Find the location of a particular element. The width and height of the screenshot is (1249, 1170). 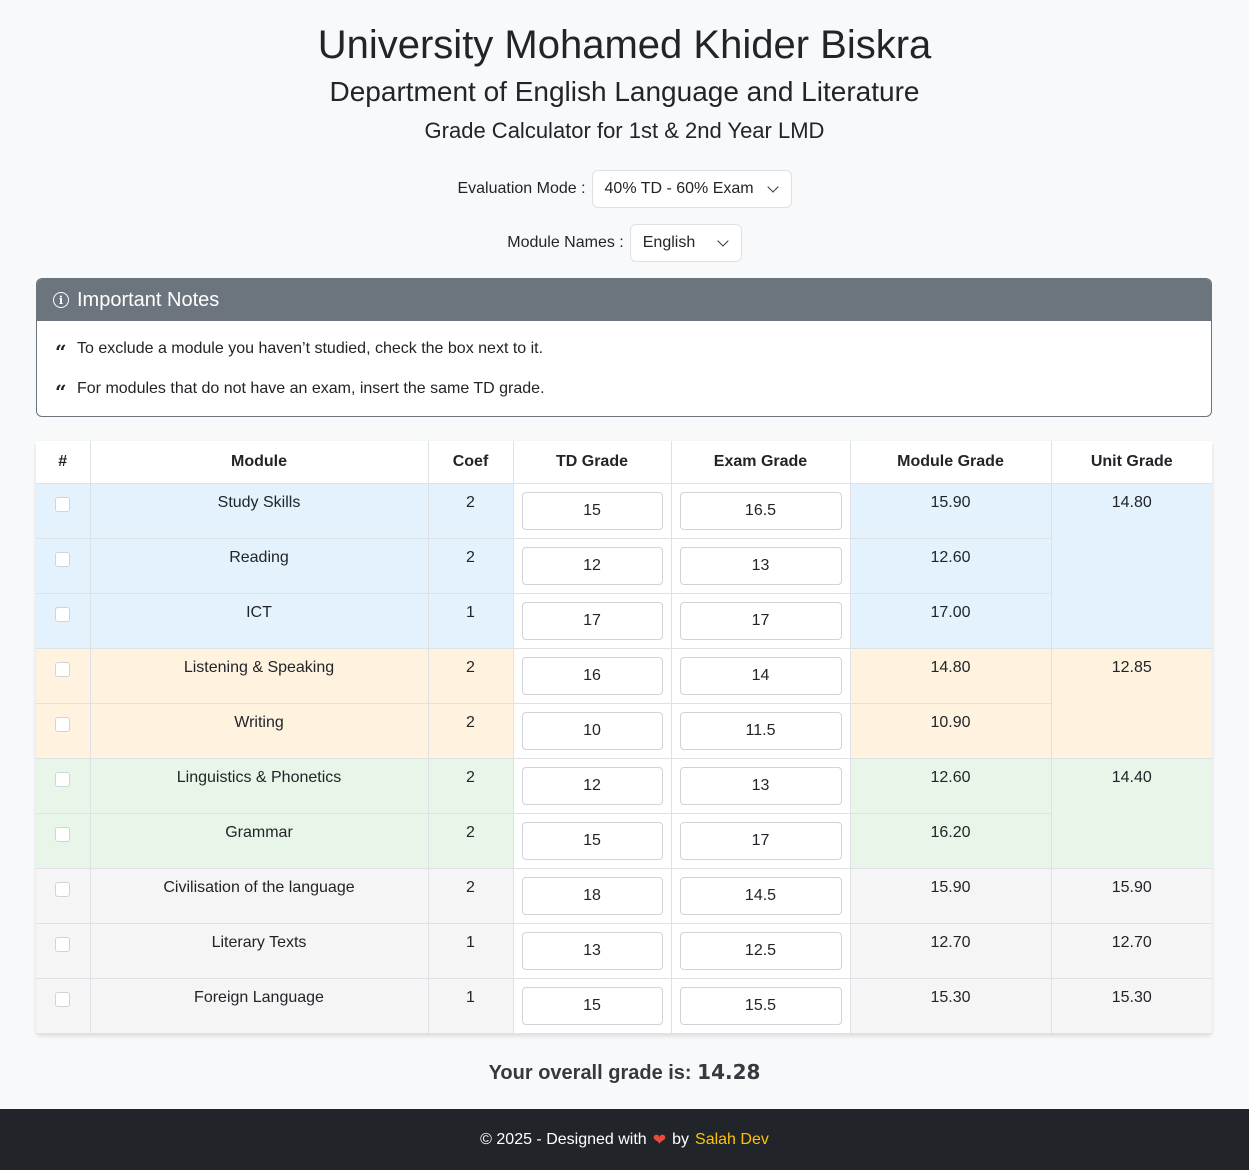

module-names-select: English is located at coordinates (685, 243).